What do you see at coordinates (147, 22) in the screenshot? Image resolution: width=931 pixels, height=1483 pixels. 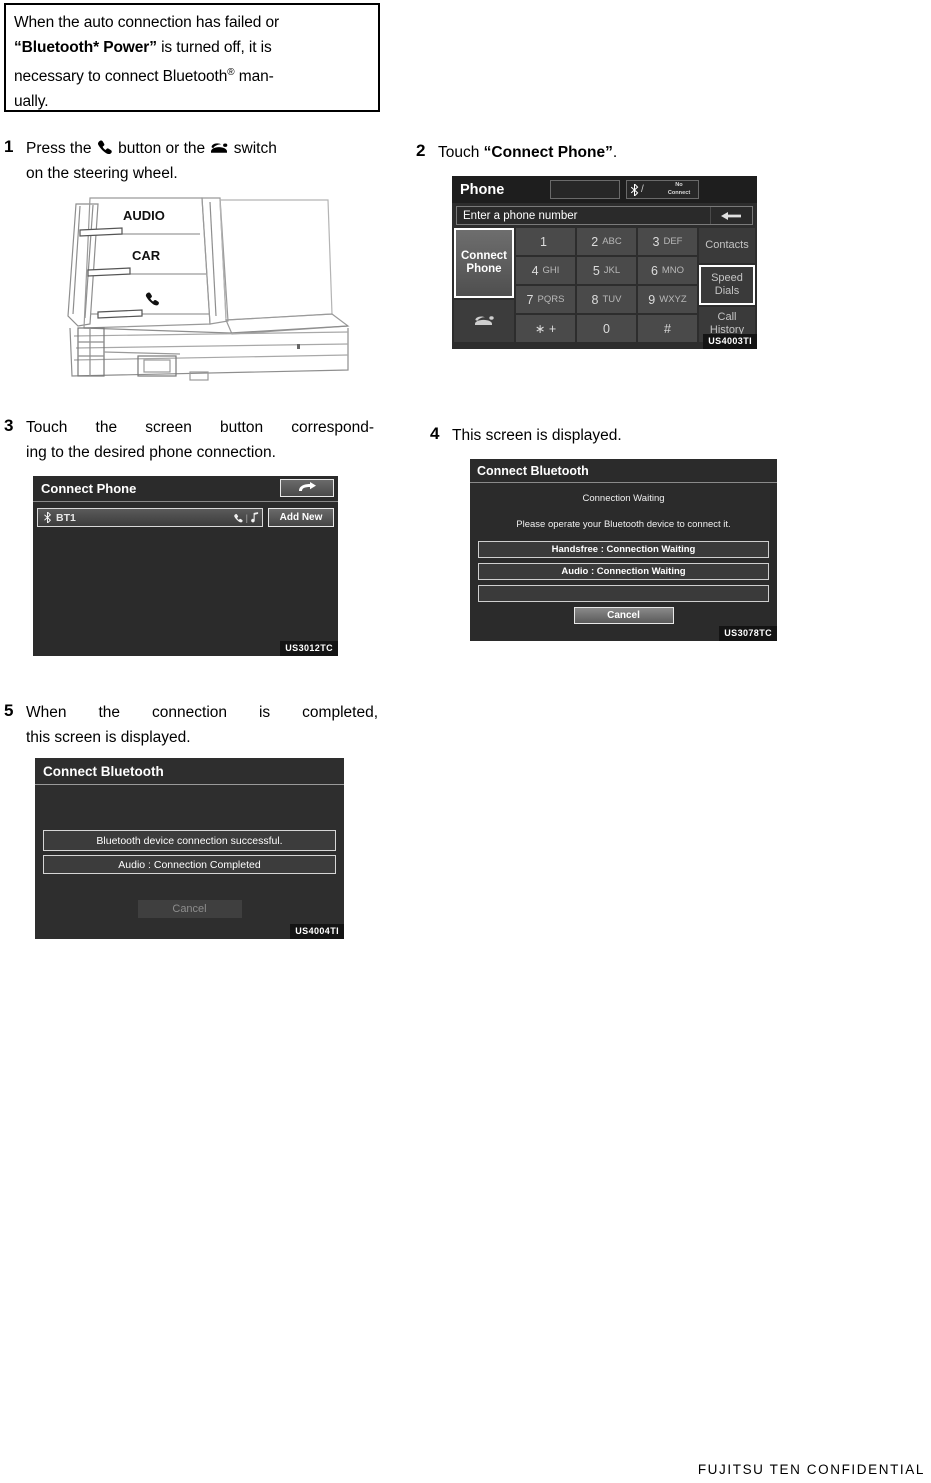 I see `note-line-1: When the auto connection has failed or` at bounding box center [147, 22].